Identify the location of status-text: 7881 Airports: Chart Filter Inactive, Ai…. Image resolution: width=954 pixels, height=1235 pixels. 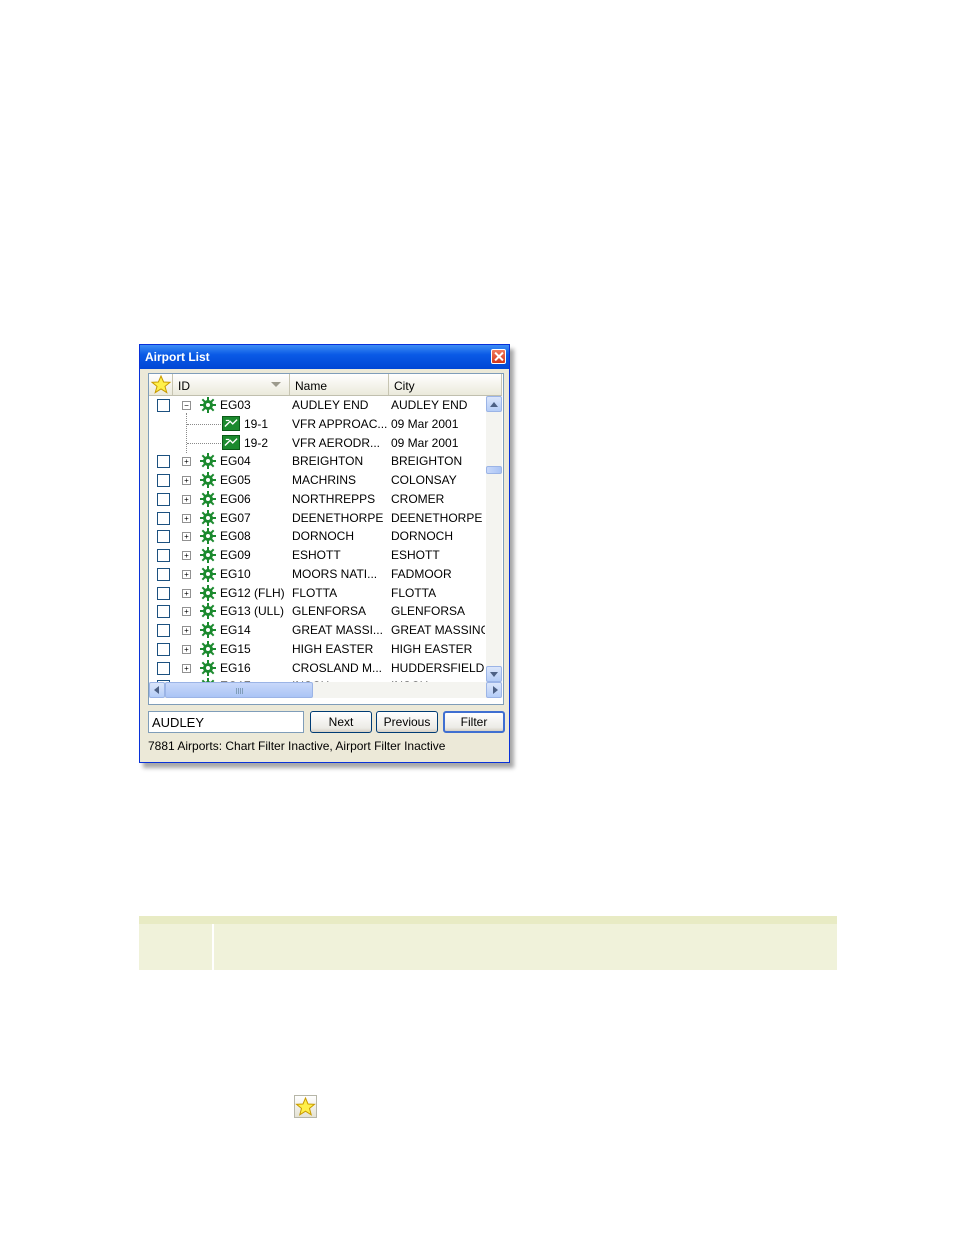
(297, 746).